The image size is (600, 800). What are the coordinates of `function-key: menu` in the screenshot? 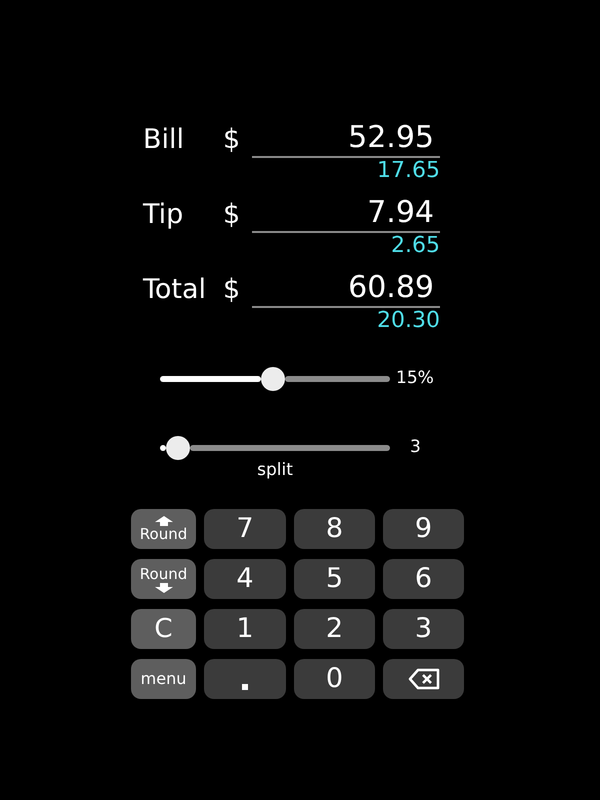 It's located at (163, 679).